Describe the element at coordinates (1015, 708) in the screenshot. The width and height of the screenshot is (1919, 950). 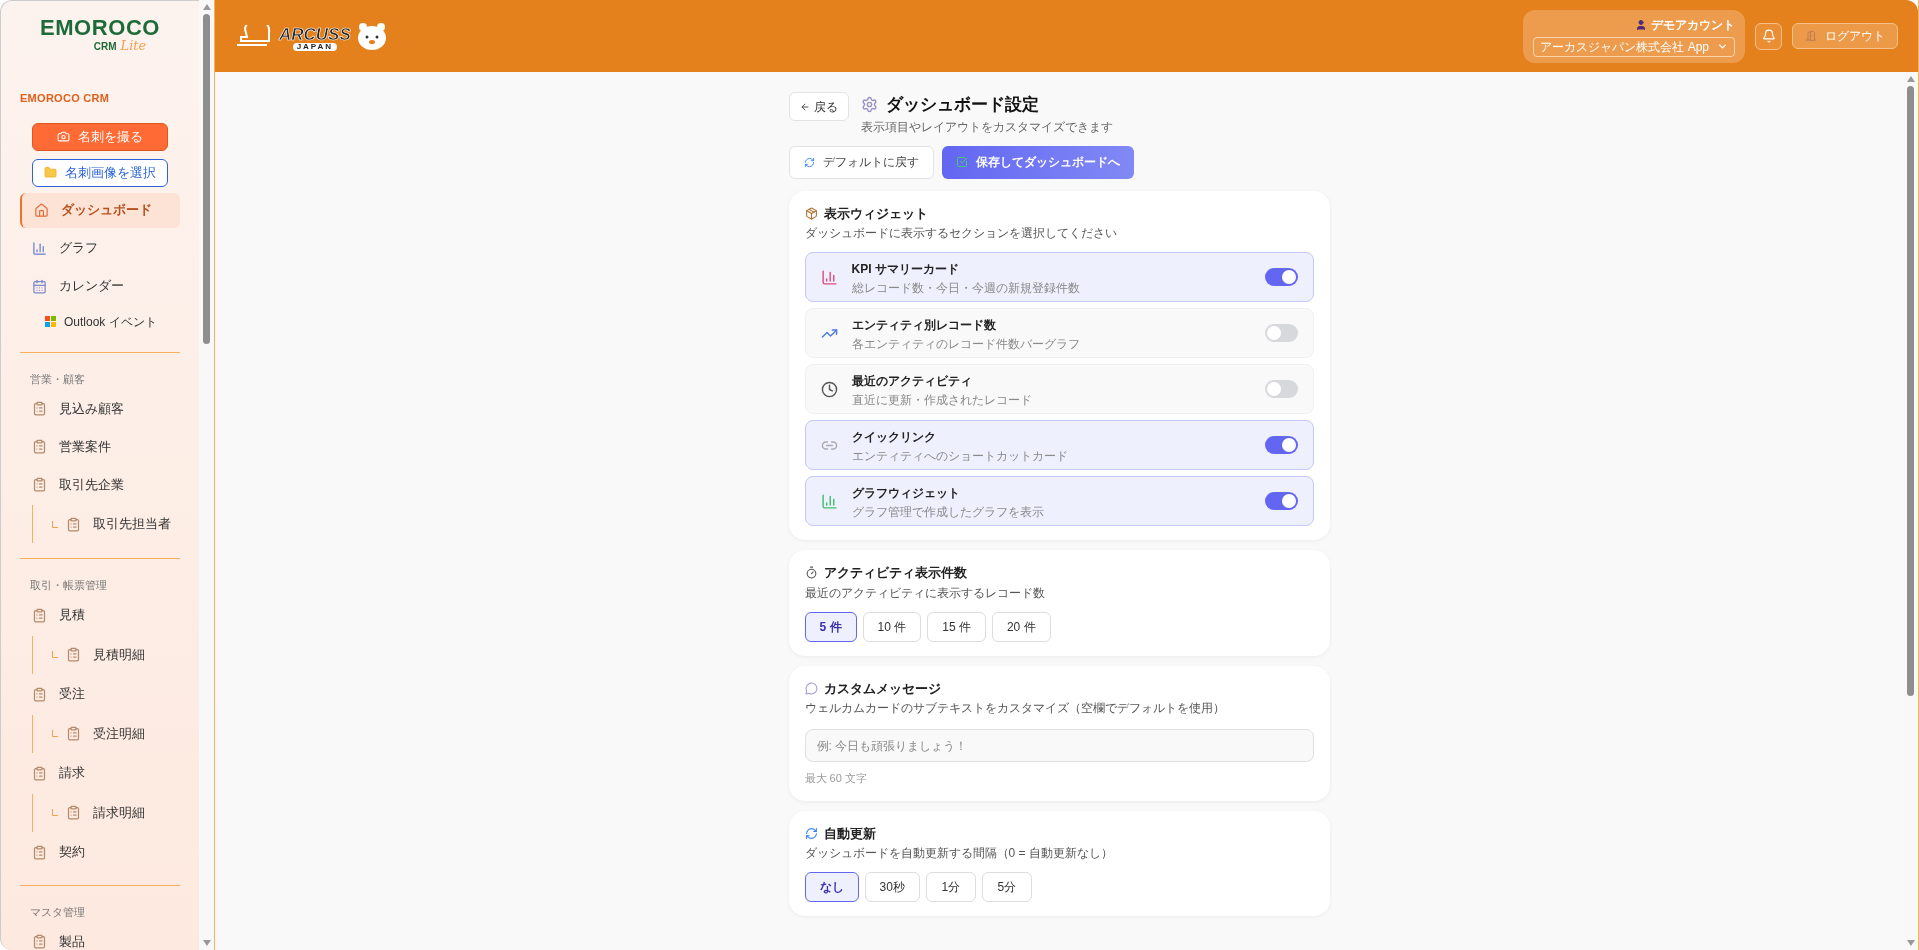
I see `card-description: ウェルカムカードのサブテキストをカスタマイズ（空欄でデフォルトを使用）` at that location.